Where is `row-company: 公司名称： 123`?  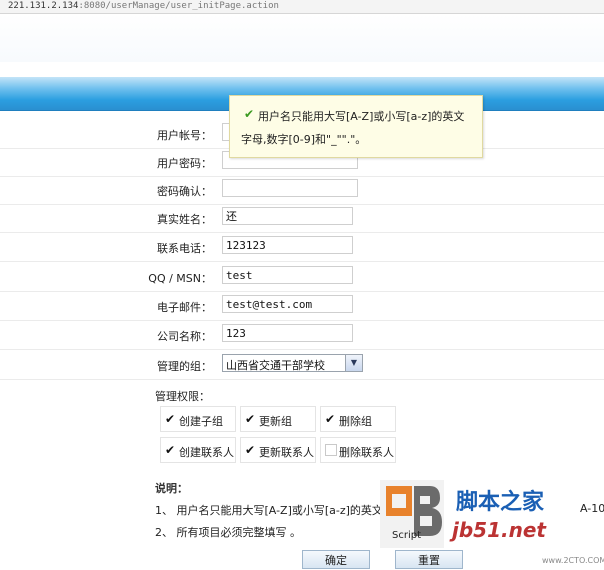 row-company: 公司名称： 123 is located at coordinates (302, 335).